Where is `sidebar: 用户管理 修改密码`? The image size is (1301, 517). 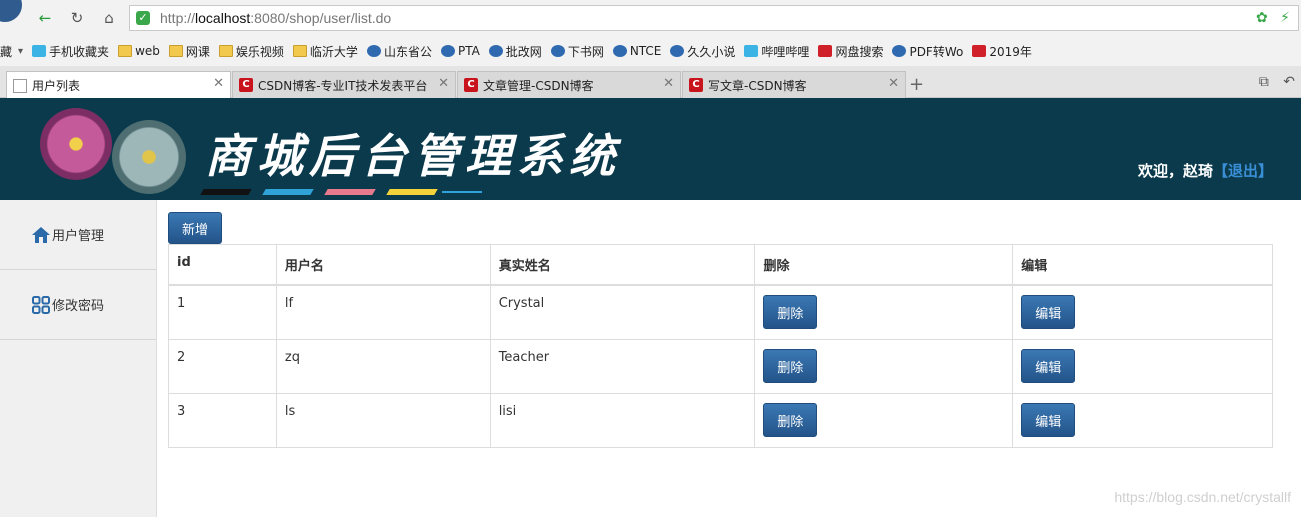 sidebar: 用户管理 修改密码 is located at coordinates (78, 358).